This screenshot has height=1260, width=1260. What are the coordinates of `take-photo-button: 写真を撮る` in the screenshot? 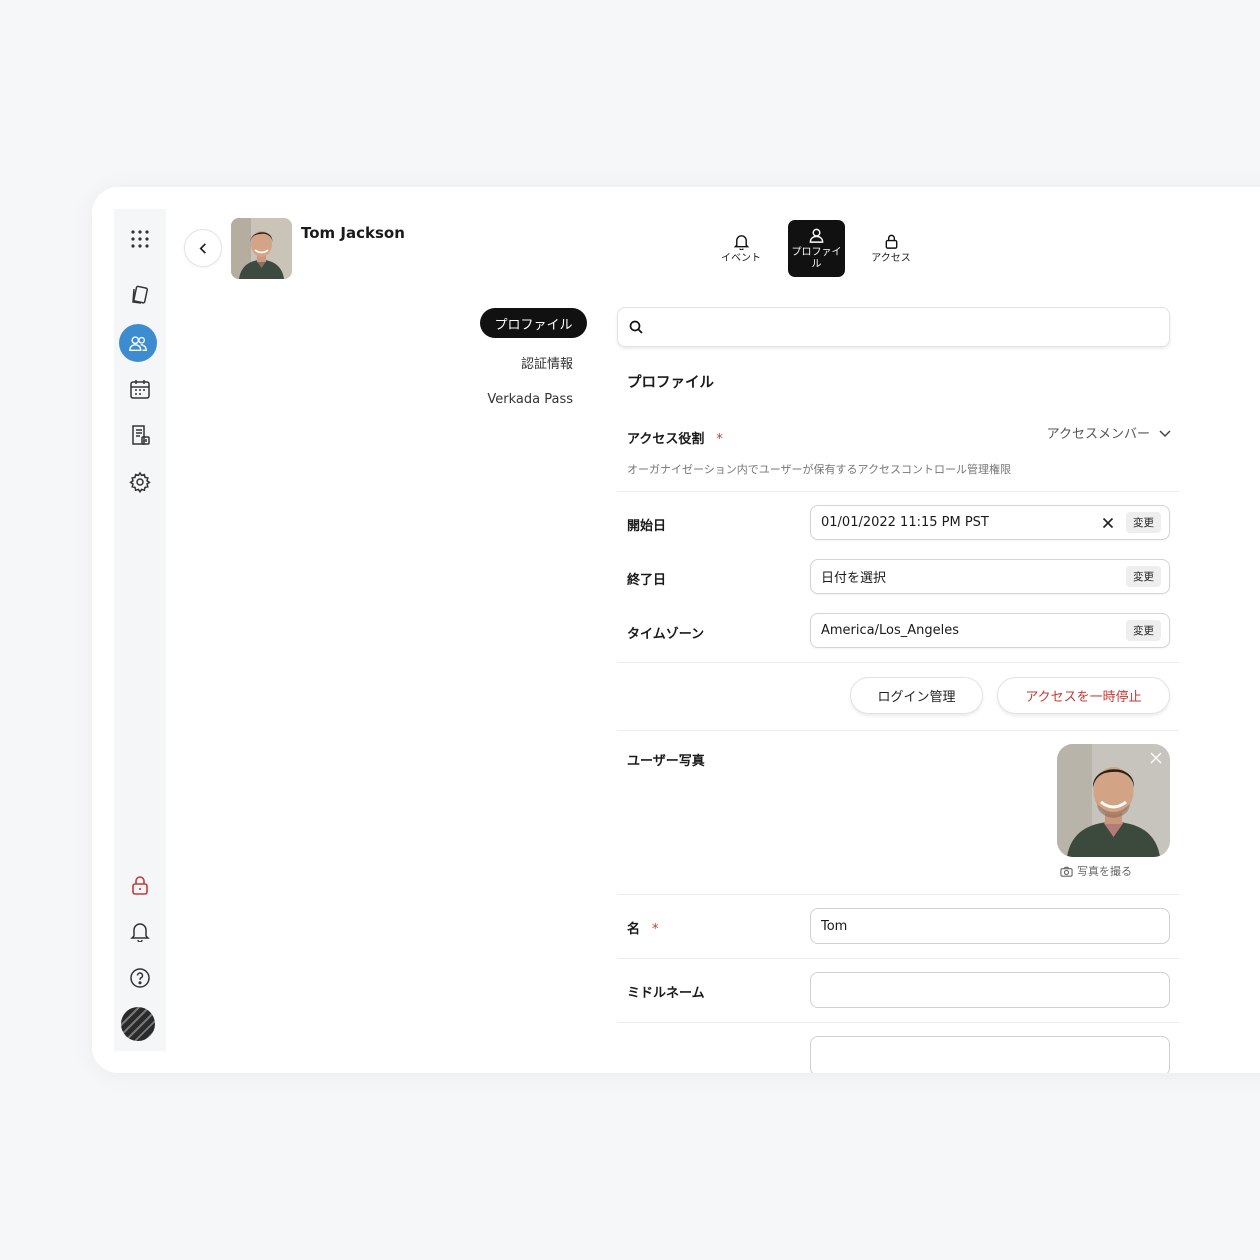 It's located at (1096, 871).